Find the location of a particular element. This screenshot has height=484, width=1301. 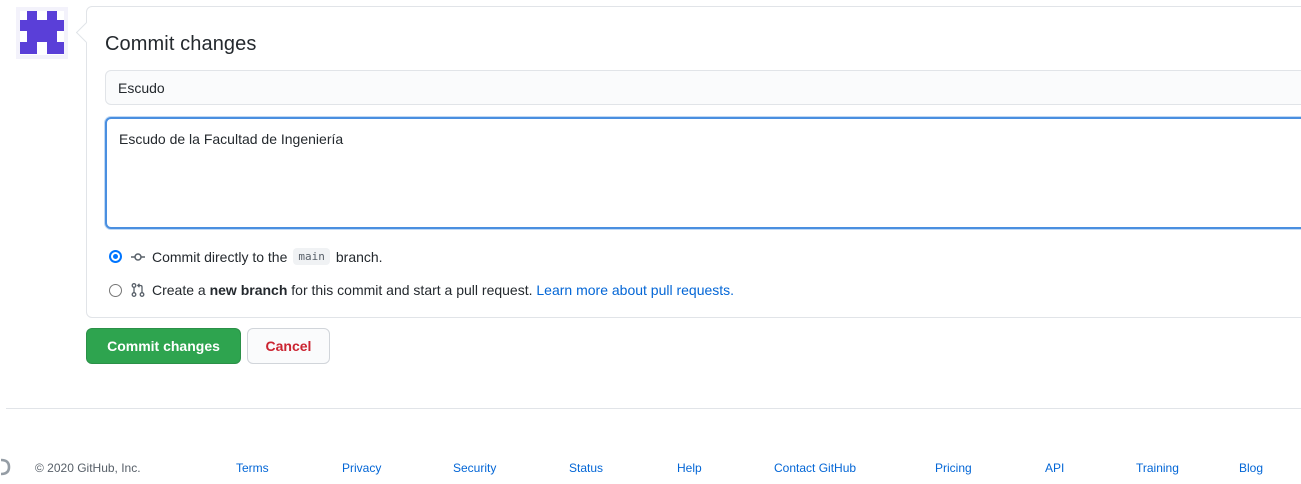

cancel-button: Cancel is located at coordinates (288, 346).